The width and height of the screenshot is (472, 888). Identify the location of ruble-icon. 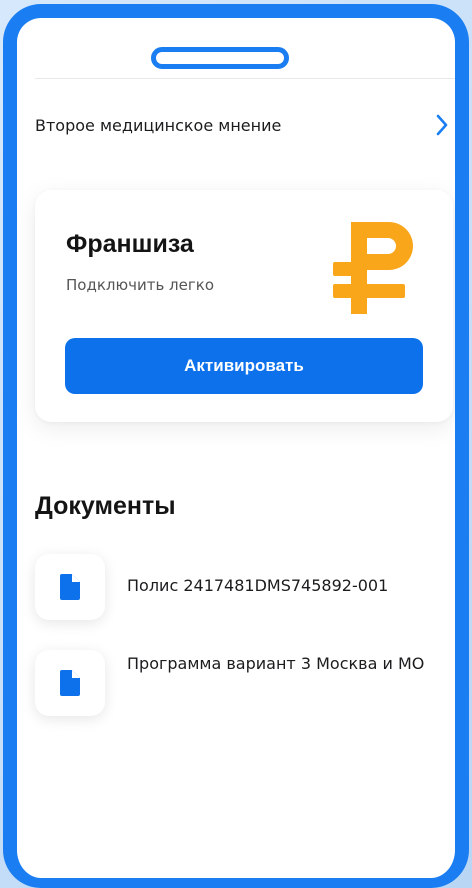
(373, 268).